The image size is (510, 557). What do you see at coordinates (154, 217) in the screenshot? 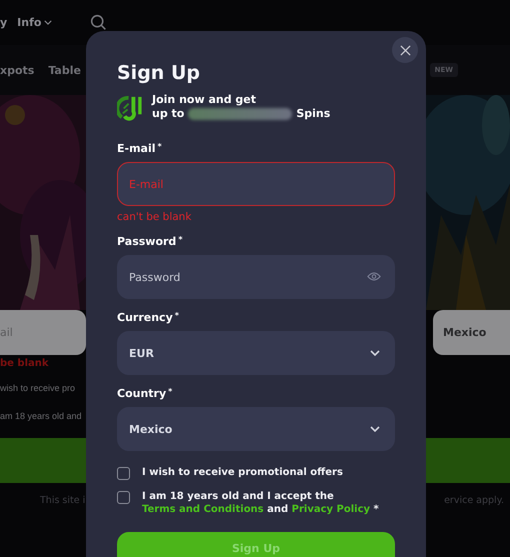
I see `error-message: can't be blank` at bounding box center [154, 217].